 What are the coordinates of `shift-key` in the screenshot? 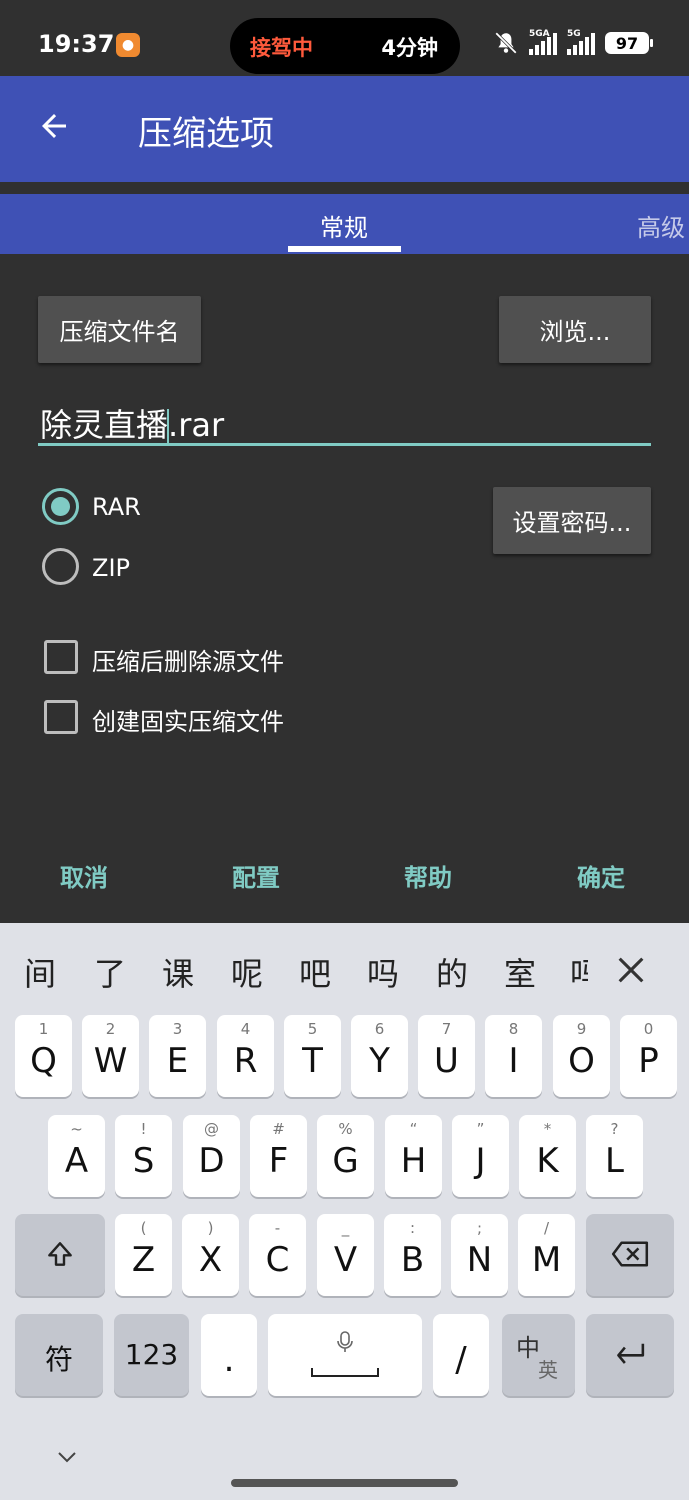 It's located at (60, 1255).